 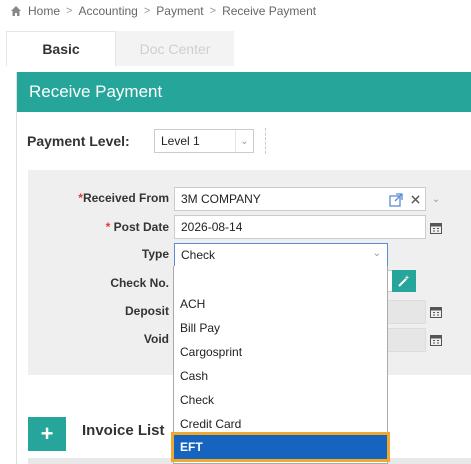 What do you see at coordinates (175, 48) in the screenshot?
I see `tab-doc-center: Doc Center` at bounding box center [175, 48].